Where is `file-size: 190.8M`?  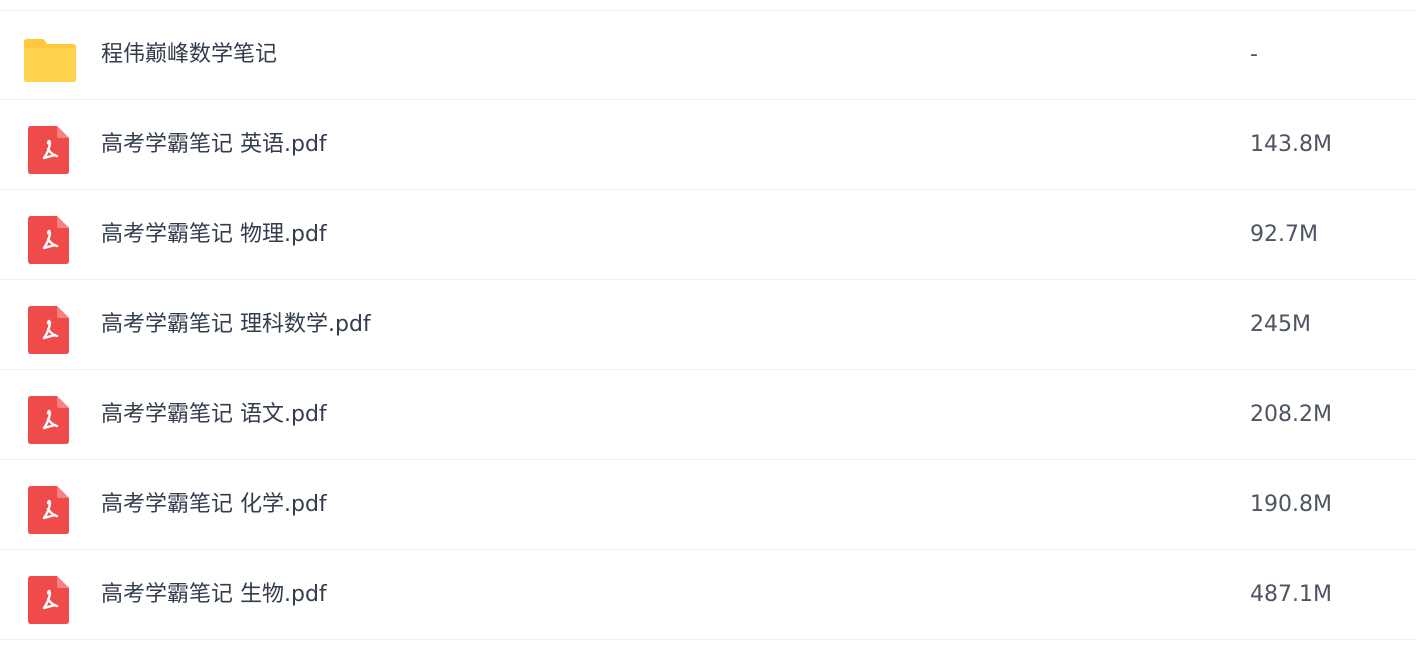
file-size: 190.8M is located at coordinates (1291, 504).